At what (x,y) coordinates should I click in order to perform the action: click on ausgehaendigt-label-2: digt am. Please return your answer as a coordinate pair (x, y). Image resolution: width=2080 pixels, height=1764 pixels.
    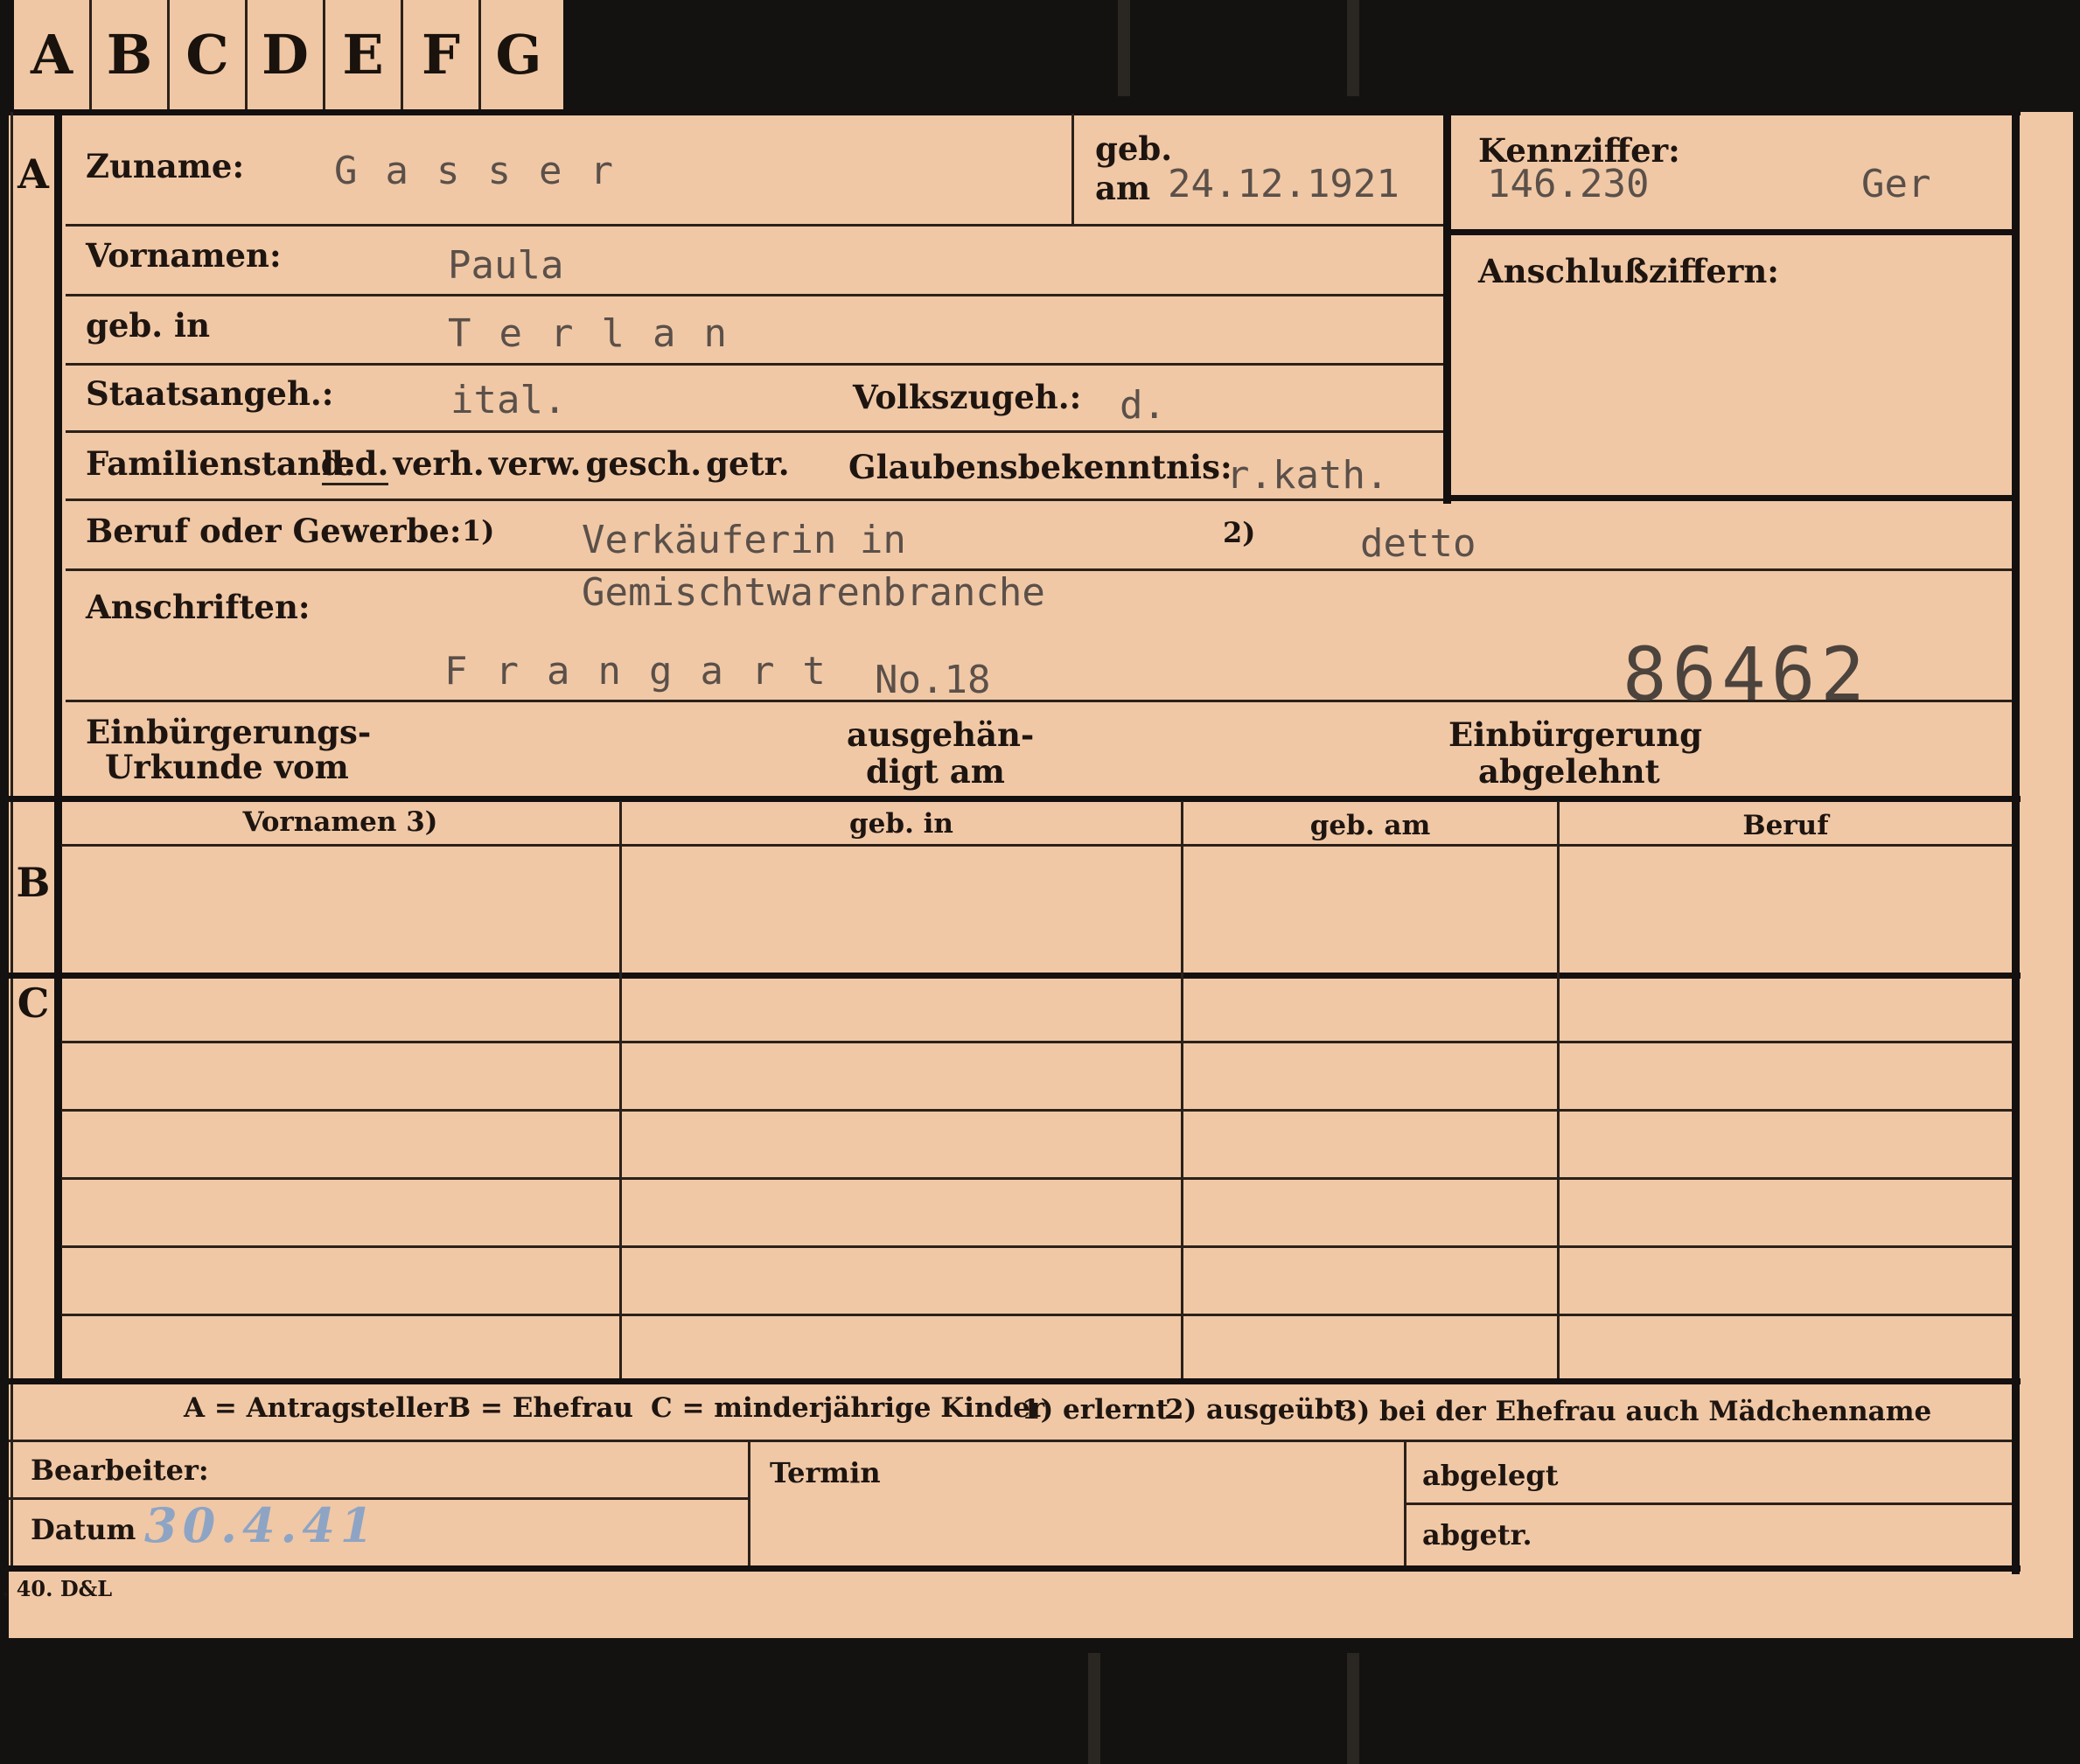
    Looking at the image, I should click on (935, 772).